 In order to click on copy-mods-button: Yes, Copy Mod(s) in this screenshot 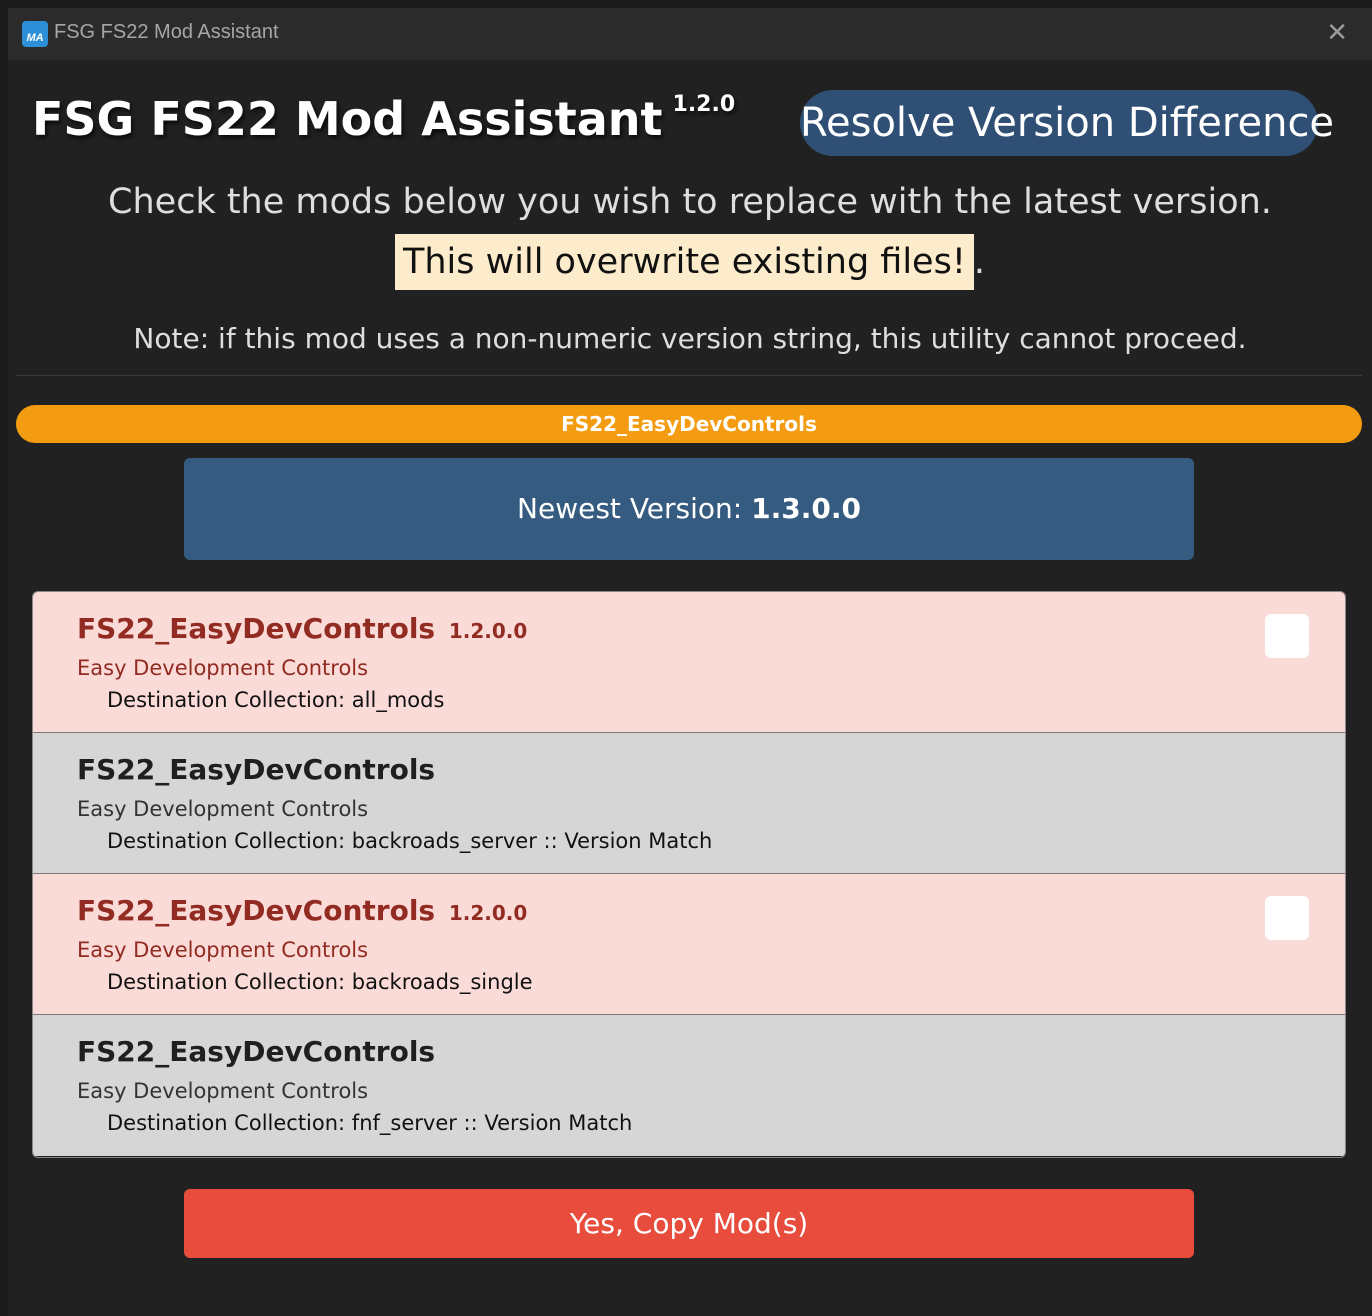, I will do `click(689, 1223)`.